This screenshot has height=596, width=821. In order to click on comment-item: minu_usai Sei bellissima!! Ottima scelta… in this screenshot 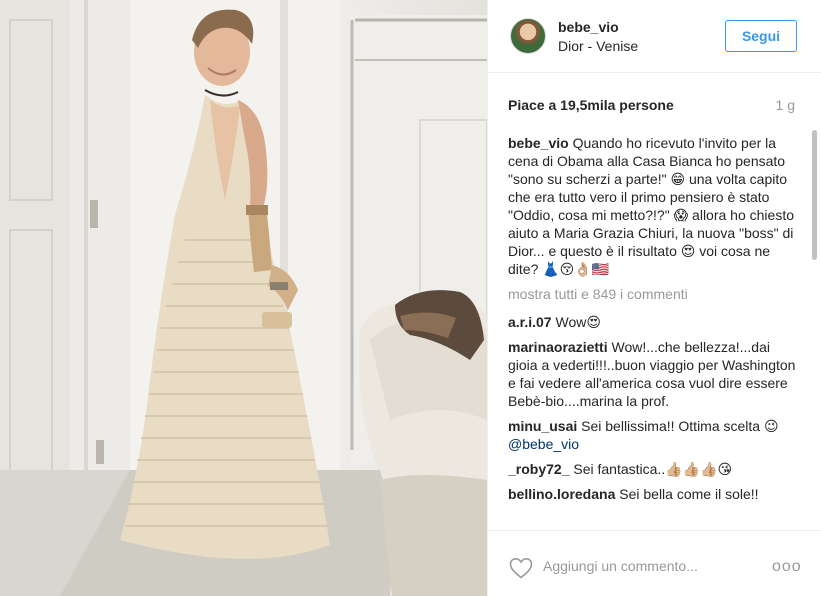, I will do `click(653, 435)`.